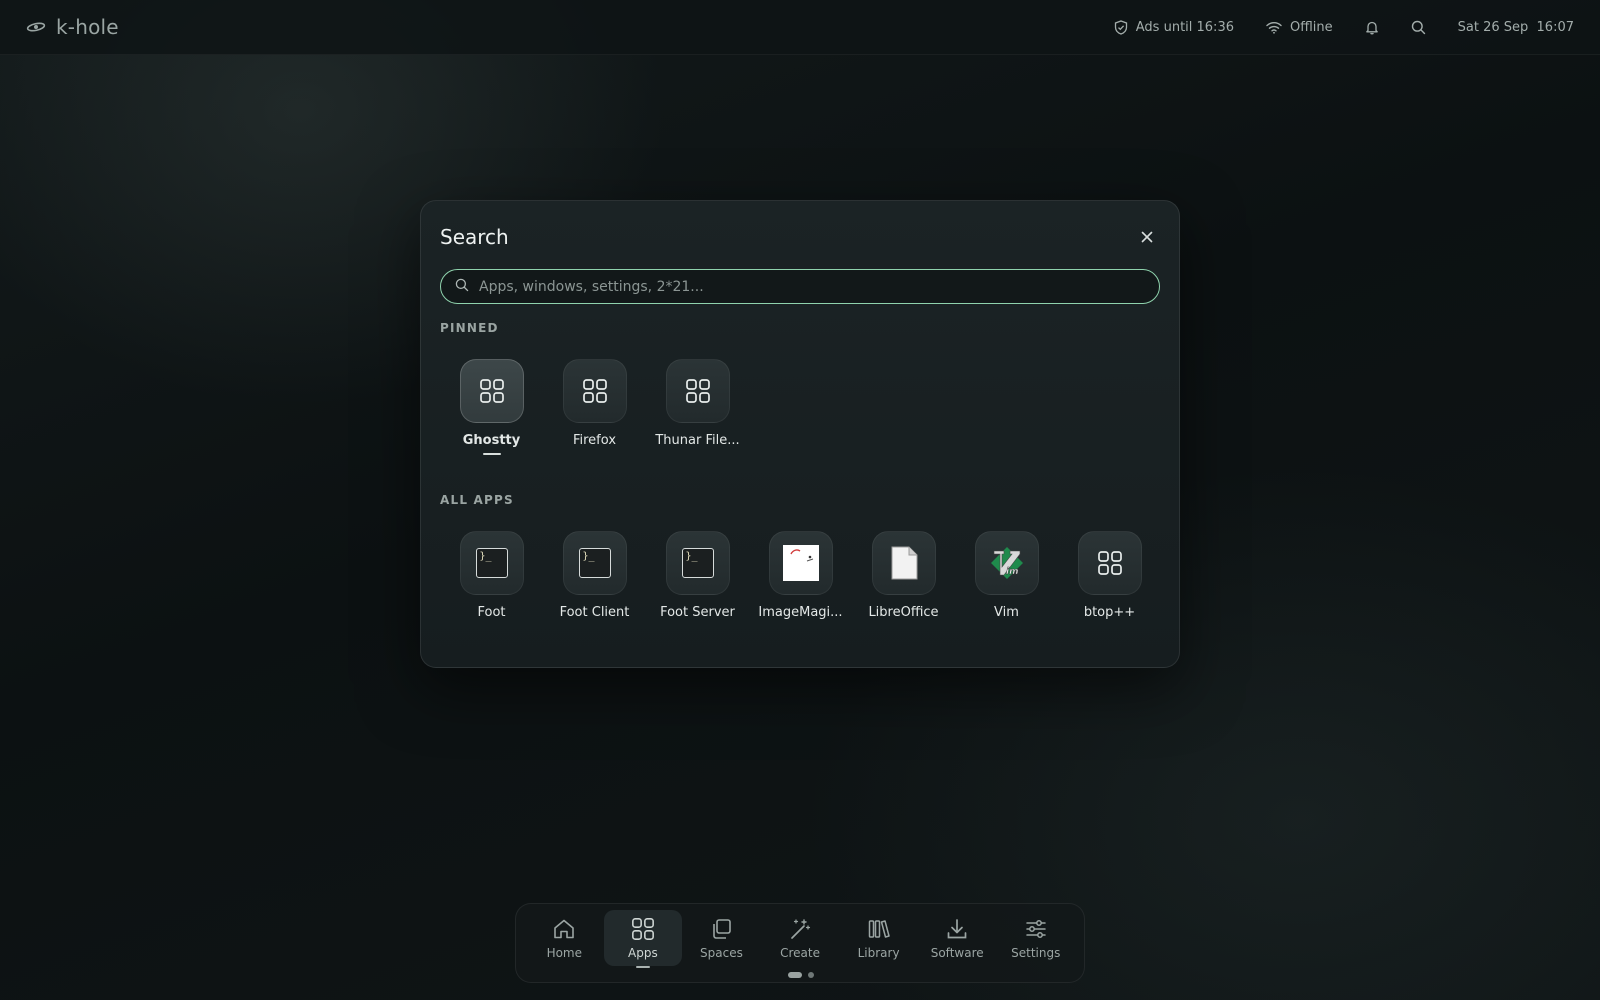 This screenshot has width=1600, height=1000. Describe the element at coordinates (474, 237) in the screenshot. I see `dialog-title: Search` at that location.